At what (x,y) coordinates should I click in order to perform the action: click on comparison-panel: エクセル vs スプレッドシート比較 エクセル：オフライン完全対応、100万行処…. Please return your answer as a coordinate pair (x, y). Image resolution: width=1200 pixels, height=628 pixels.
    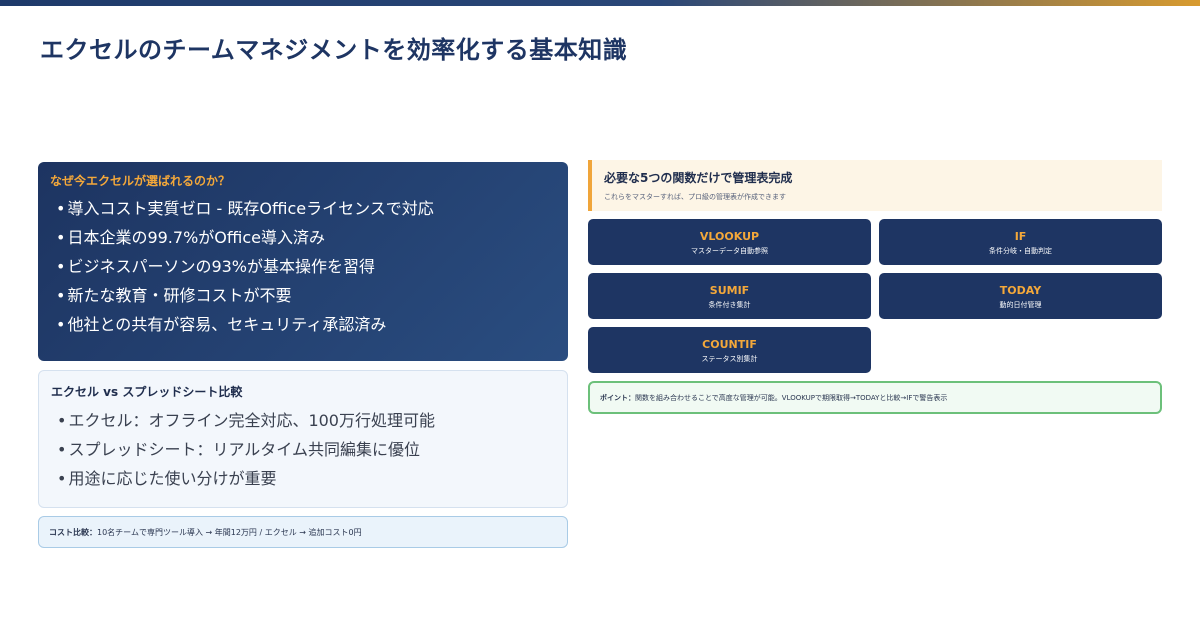
    Looking at the image, I should click on (303, 439).